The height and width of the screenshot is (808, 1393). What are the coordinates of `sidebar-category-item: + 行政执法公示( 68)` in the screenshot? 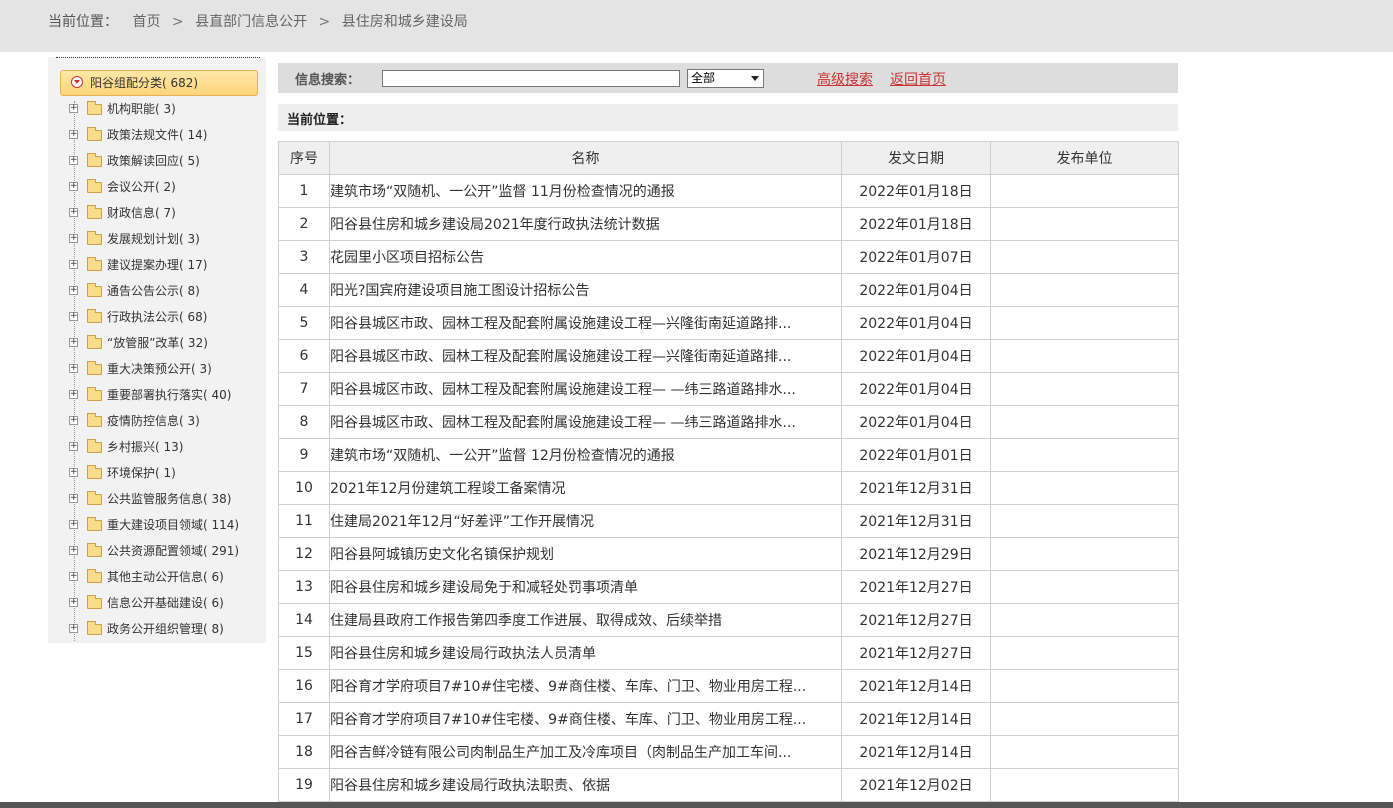 It's located at (164, 317).